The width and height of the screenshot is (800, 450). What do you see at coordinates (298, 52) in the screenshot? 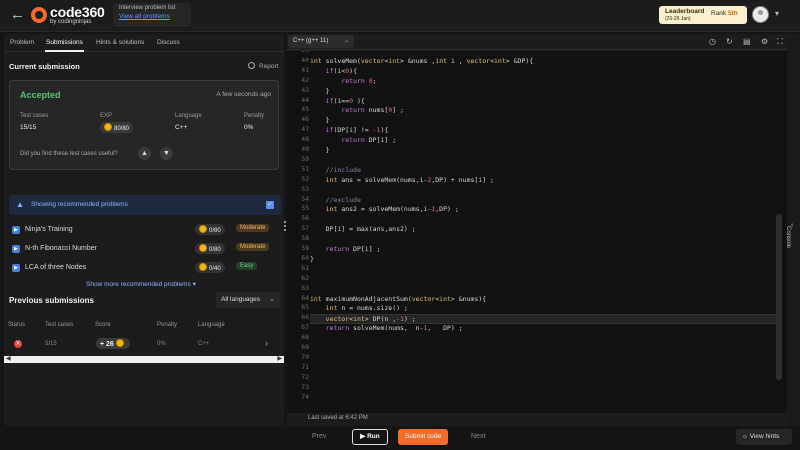
I see `line-number: 39` at bounding box center [298, 52].